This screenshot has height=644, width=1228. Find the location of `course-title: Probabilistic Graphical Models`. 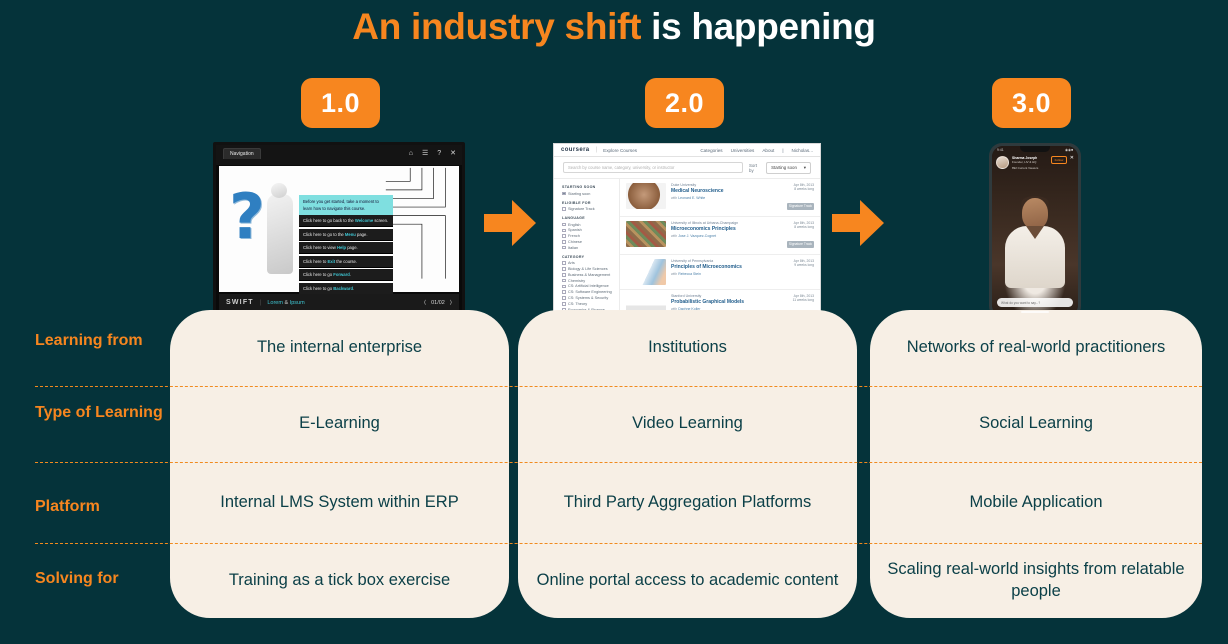

course-title: Probabilistic Graphical Models is located at coordinates (708, 302).